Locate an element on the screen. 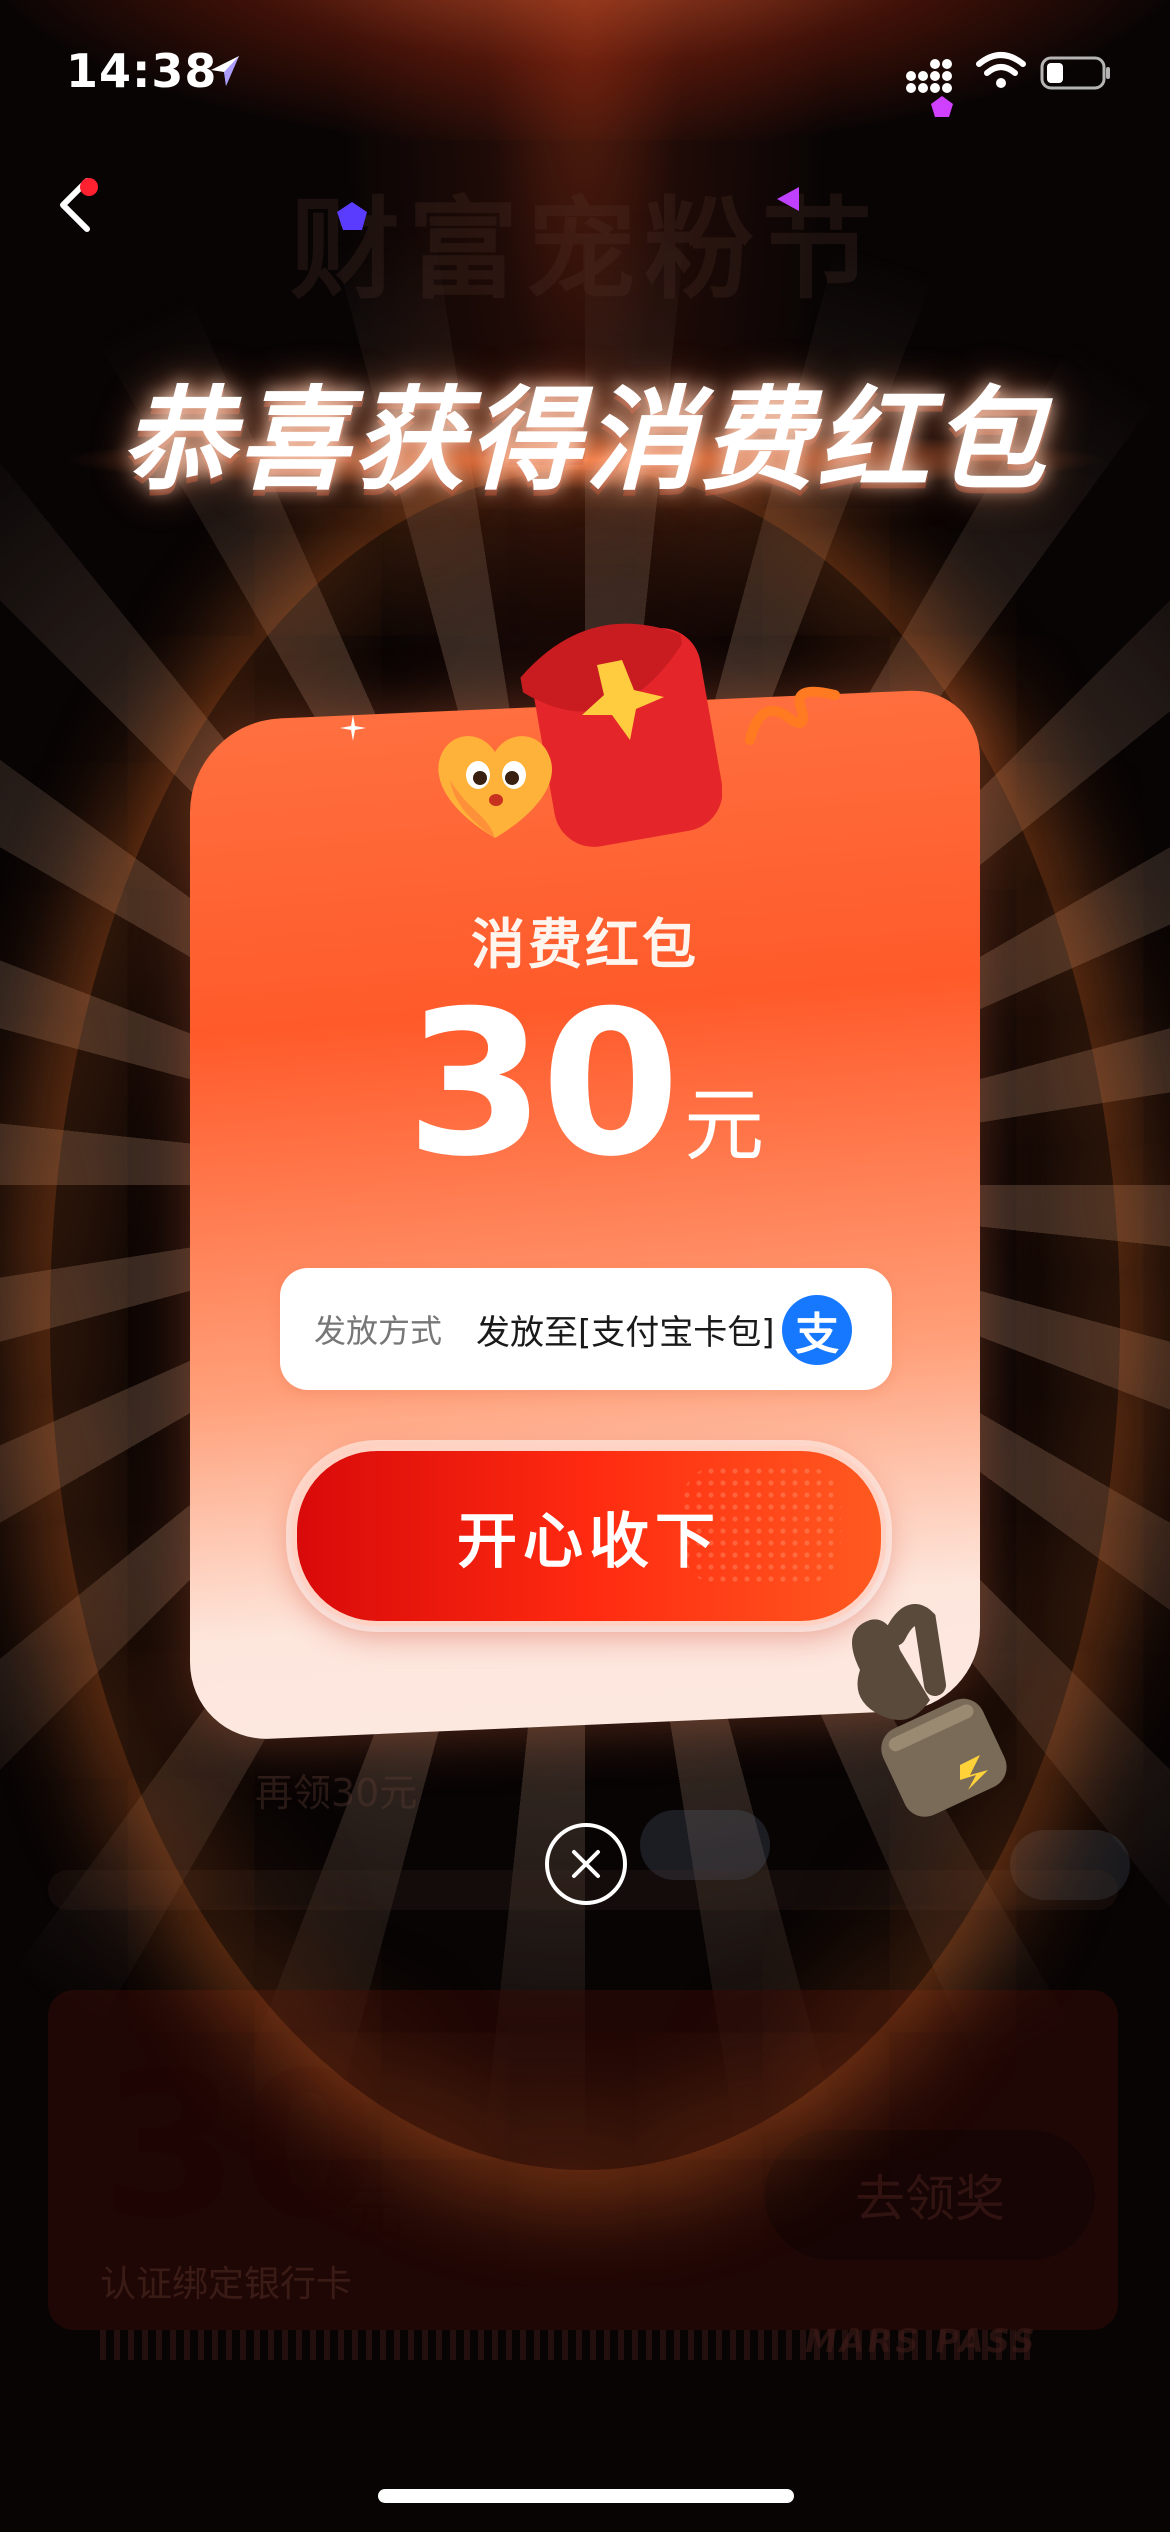  notification-dot is located at coordinates (89, 187).